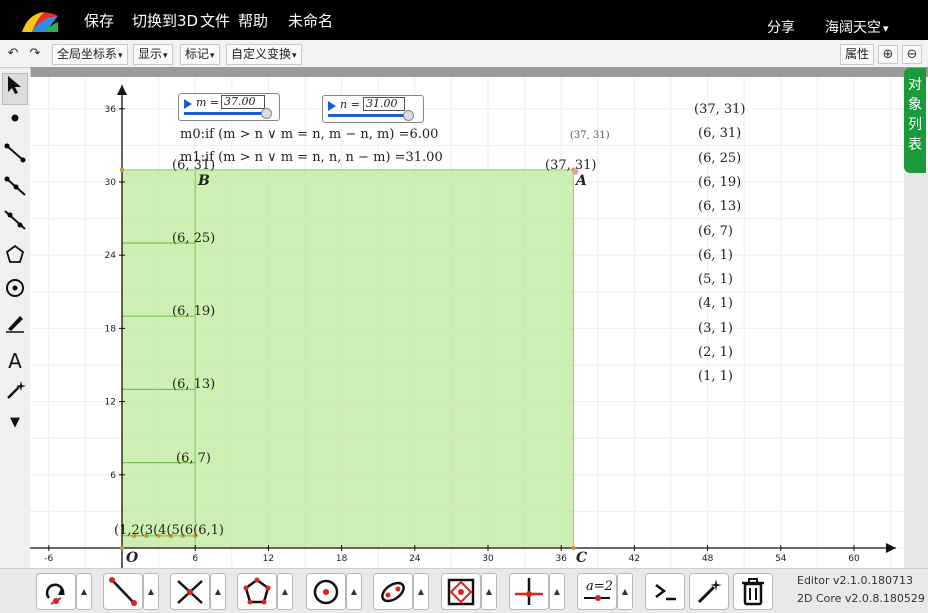 This screenshot has height=613, width=928. I want to click on coord-list-item: (6, 1), so click(715, 255).